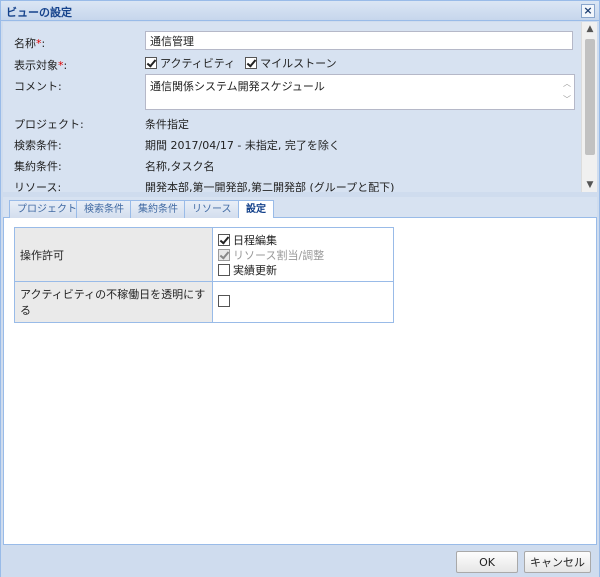  I want to click on form-scrollbar: ▲ ▼, so click(589, 107).